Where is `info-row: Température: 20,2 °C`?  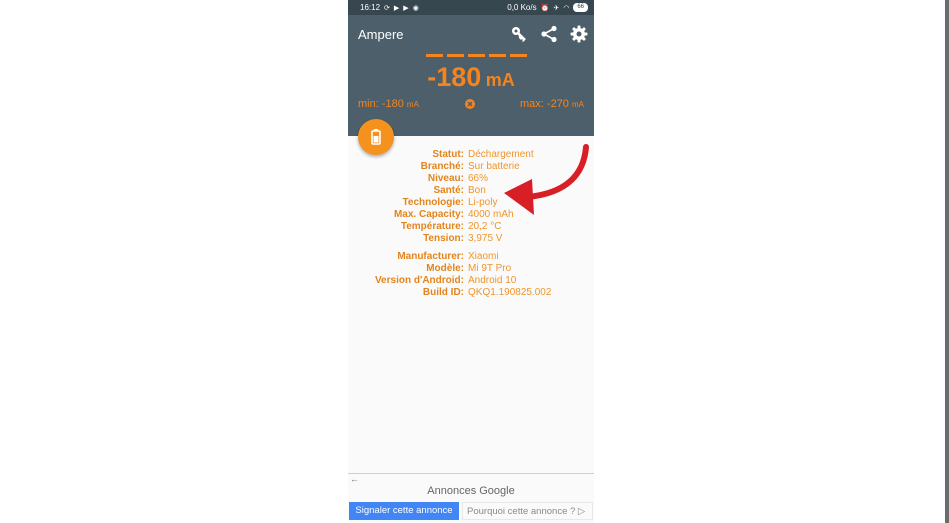
info-row: Température: 20,2 °C is located at coordinates (451, 226).